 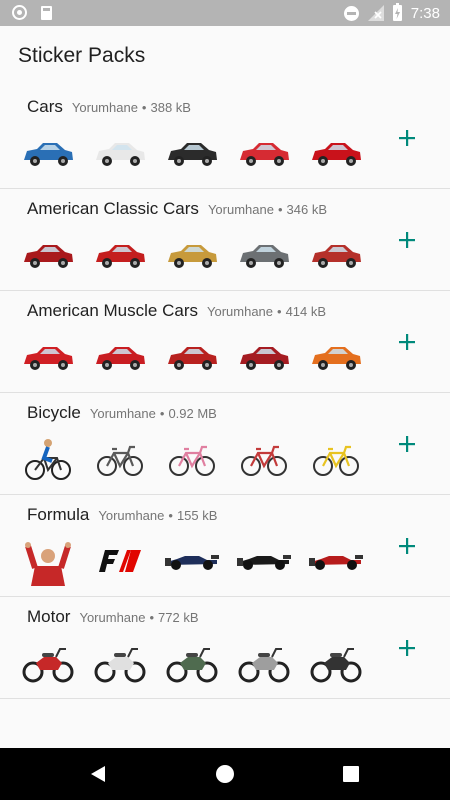 I want to click on sticker-pack-row: American Muscle Cars Yorumhane • 414 kB, so click(x=225, y=342).